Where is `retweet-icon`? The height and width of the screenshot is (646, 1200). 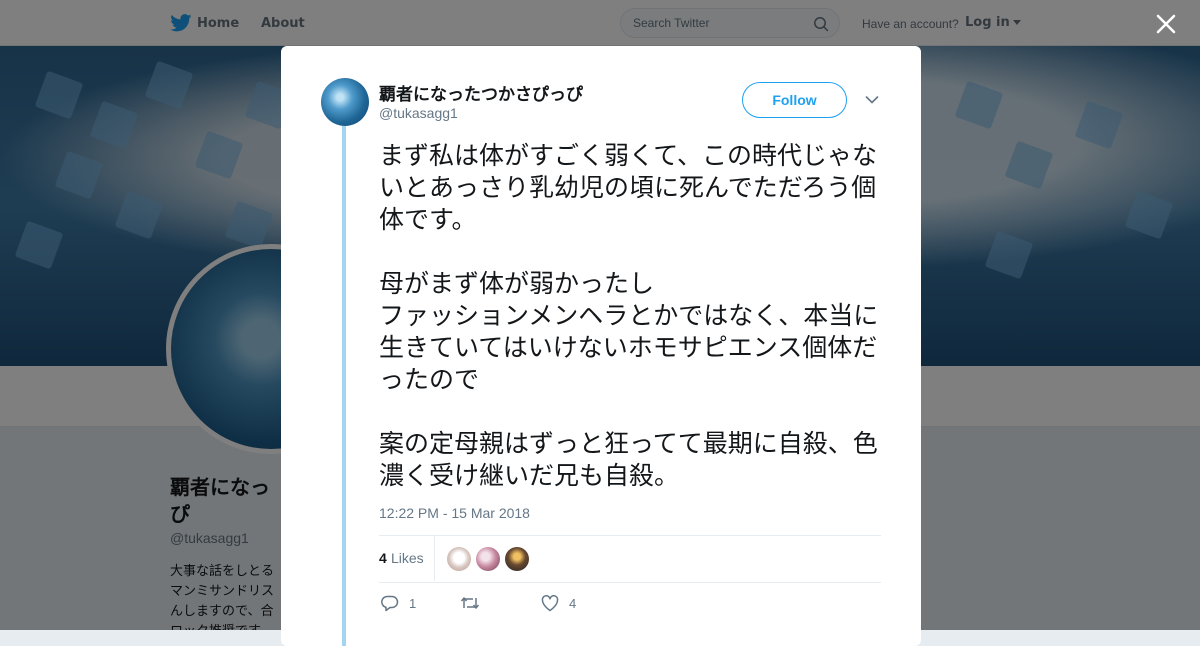 retweet-icon is located at coordinates (470, 603).